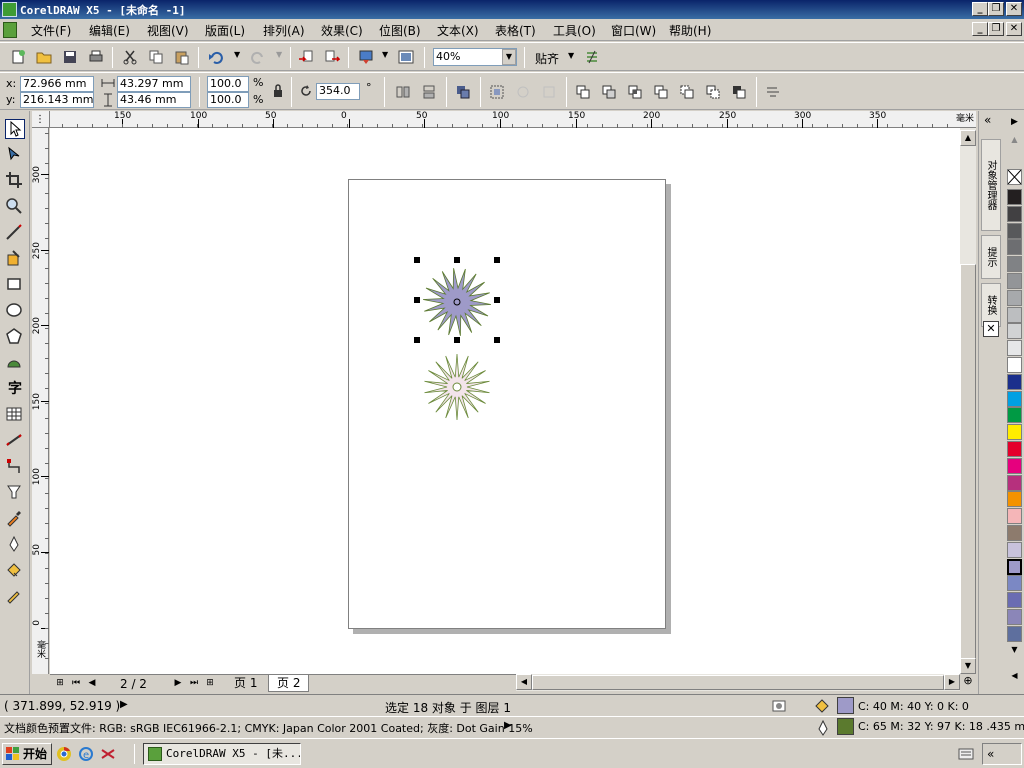 The image size is (1024, 768). I want to click on eyedropper-tool-icon, so click(15, 519).